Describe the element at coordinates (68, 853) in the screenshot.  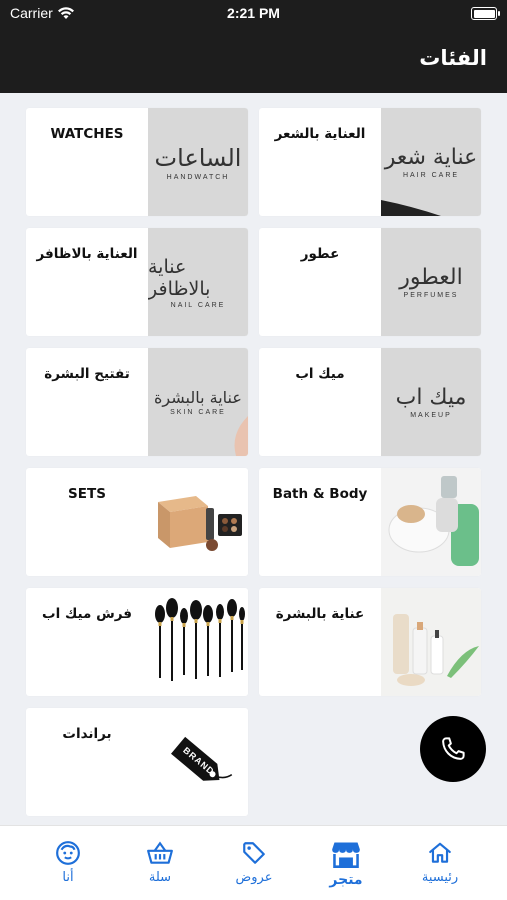
I see `profile-icon` at that location.